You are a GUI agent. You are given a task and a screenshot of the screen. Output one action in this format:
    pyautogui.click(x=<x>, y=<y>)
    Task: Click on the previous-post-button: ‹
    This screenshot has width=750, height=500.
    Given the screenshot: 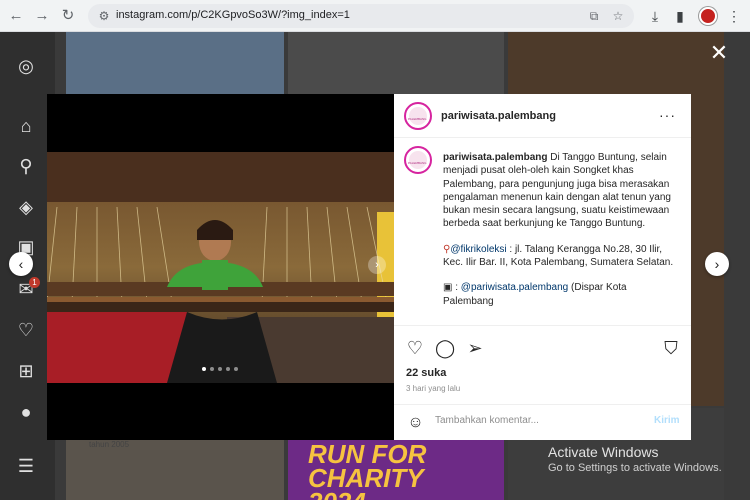 What is the action you would take?
    pyautogui.click(x=21, y=264)
    